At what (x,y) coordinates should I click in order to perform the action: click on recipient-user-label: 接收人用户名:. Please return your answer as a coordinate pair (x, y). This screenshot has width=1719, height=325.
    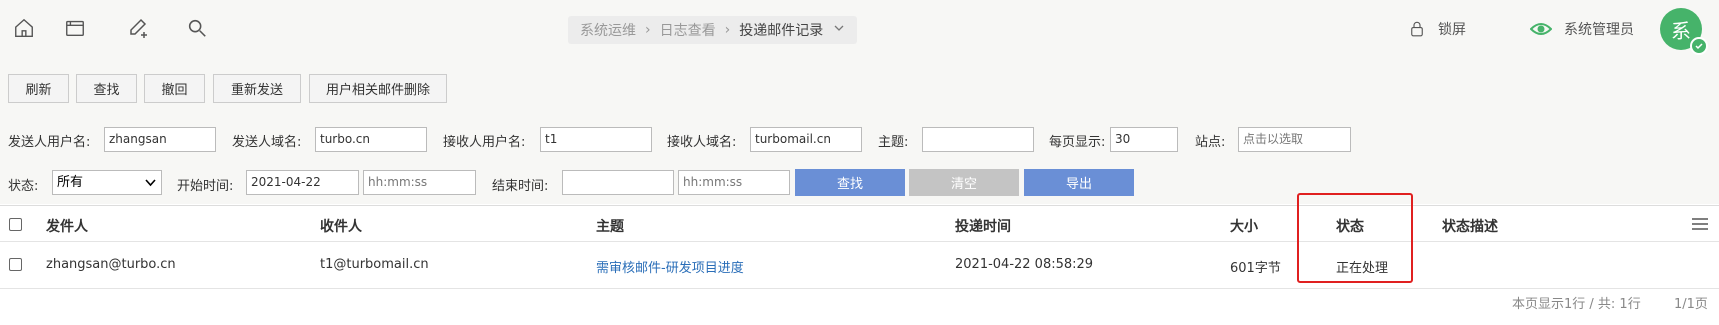
    Looking at the image, I should click on (484, 142).